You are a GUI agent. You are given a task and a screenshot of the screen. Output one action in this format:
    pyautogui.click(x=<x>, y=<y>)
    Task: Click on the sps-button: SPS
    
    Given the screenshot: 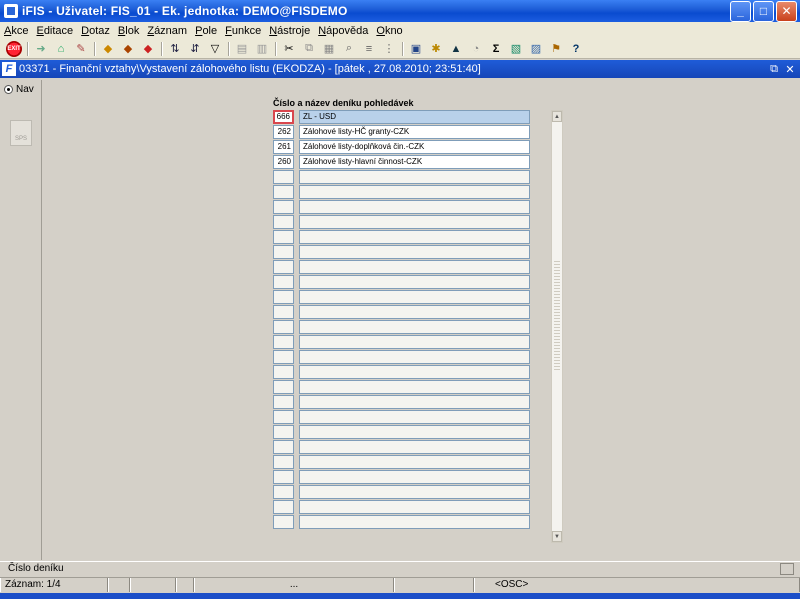 What is the action you would take?
    pyautogui.click(x=21, y=133)
    